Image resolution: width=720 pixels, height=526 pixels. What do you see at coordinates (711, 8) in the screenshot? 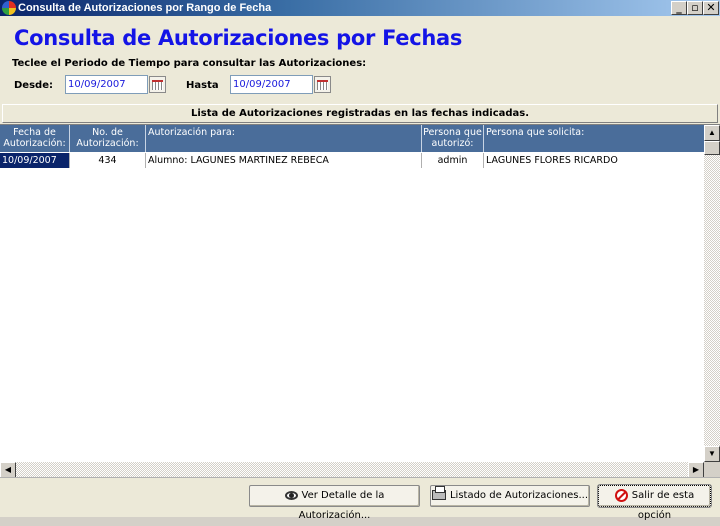
I see `close-button: ✕` at bounding box center [711, 8].